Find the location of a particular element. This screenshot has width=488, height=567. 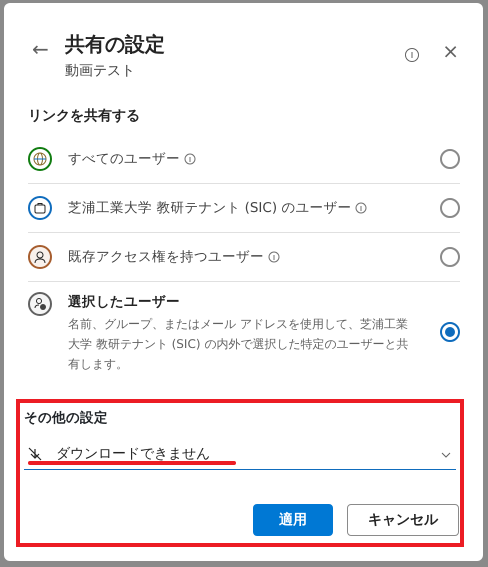

option-label: すべてのユーザー is located at coordinates (124, 158).